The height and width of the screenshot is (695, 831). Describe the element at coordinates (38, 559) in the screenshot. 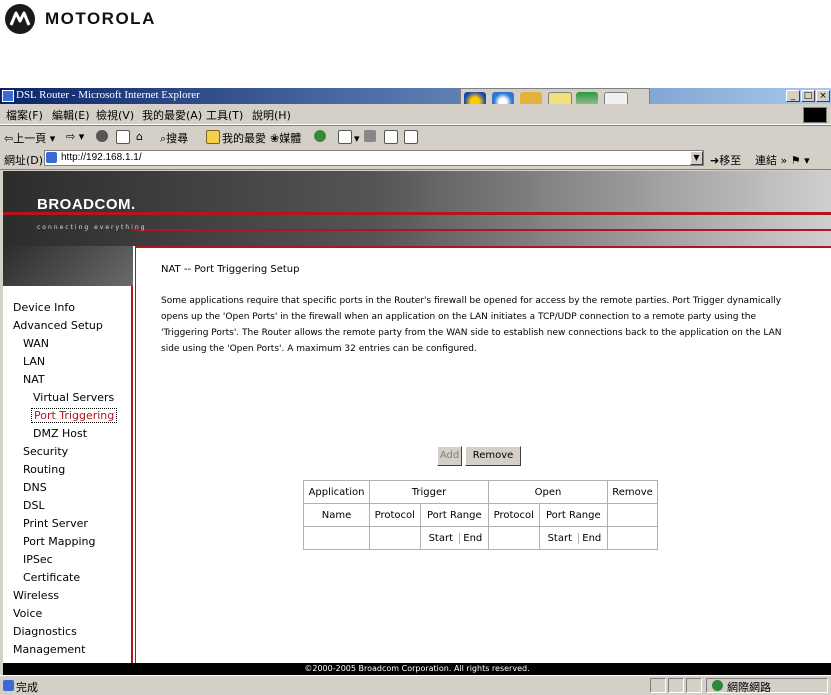

I see `sidebar-item-ipsec: IPSec` at that location.